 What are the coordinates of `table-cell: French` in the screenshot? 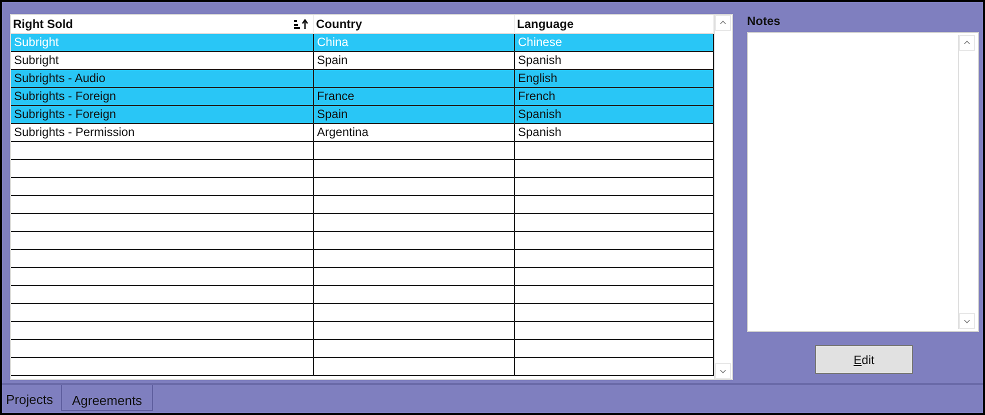 It's located at (614, 96).